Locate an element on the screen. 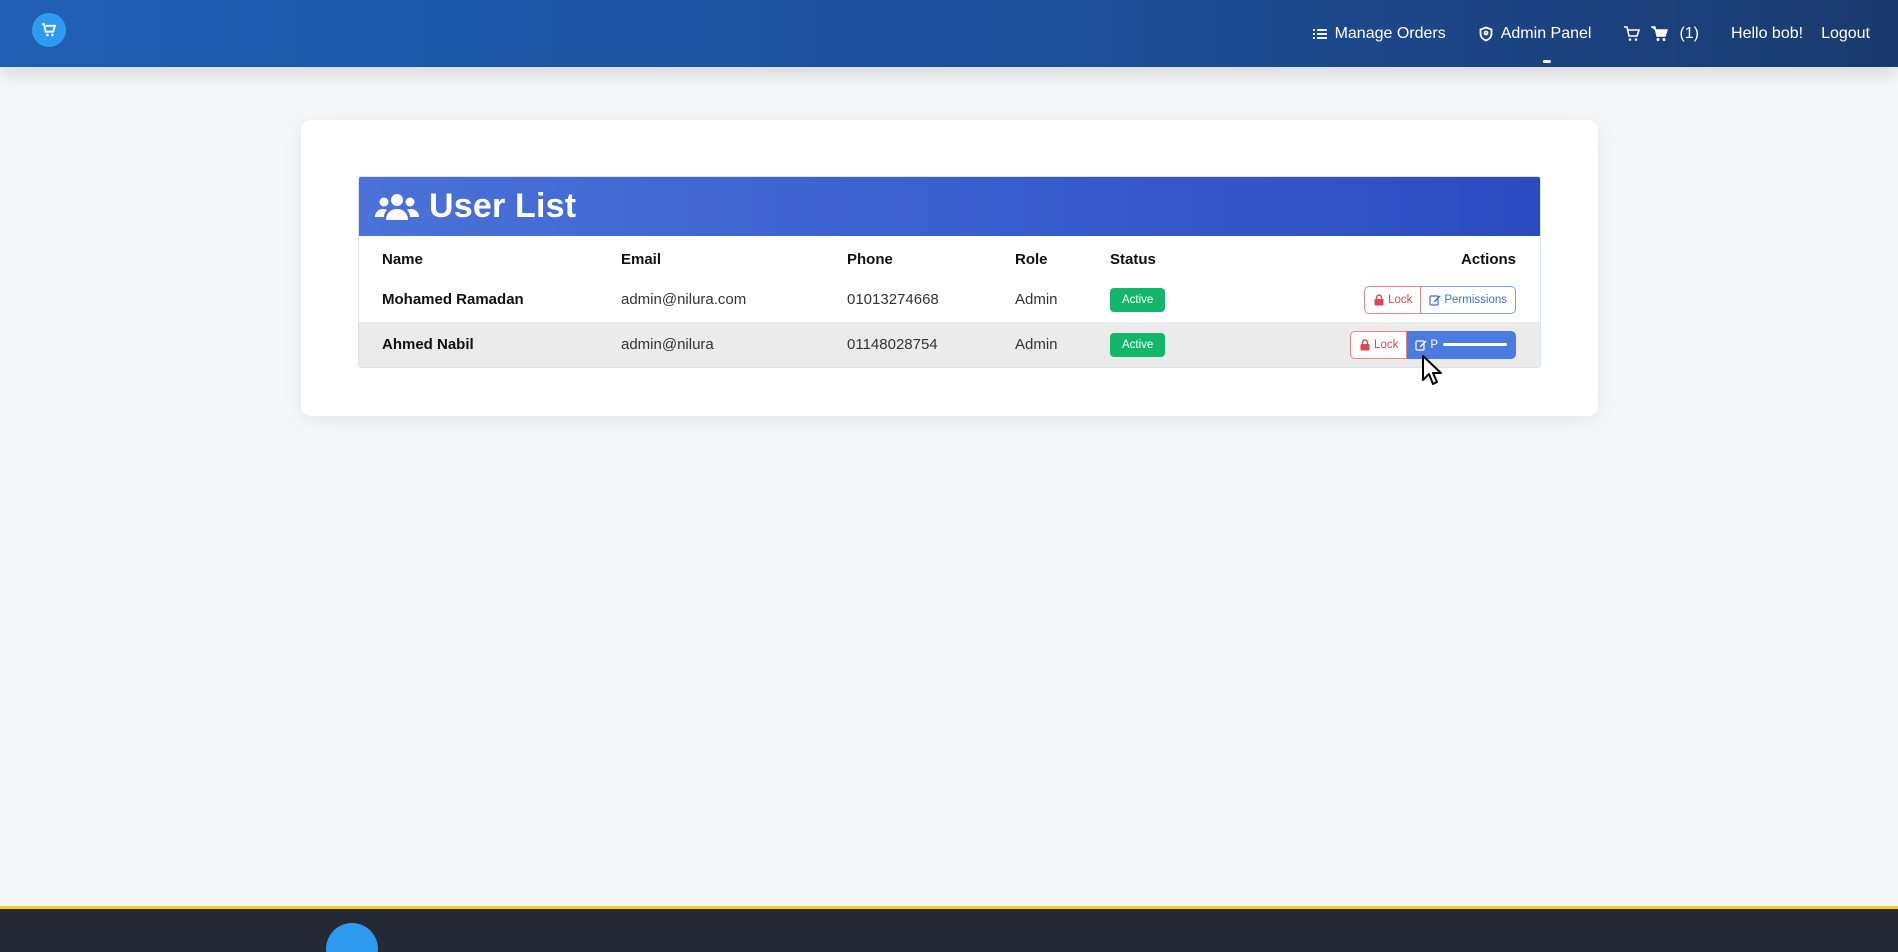 The height and width of the screenshot is (952, 1898). user-phone: 01148028754 is located at coordinates (931, 344).